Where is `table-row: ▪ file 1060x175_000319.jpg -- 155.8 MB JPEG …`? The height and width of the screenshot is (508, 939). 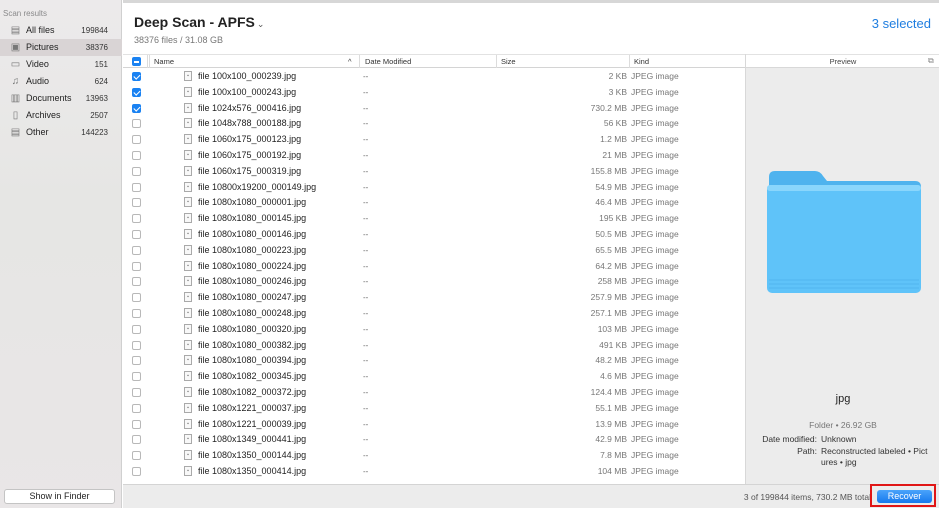 table-row: ▪ file 1060x175_000319.jpg -- 155.8 MB JPEG … is located at coordinates (434, 172).